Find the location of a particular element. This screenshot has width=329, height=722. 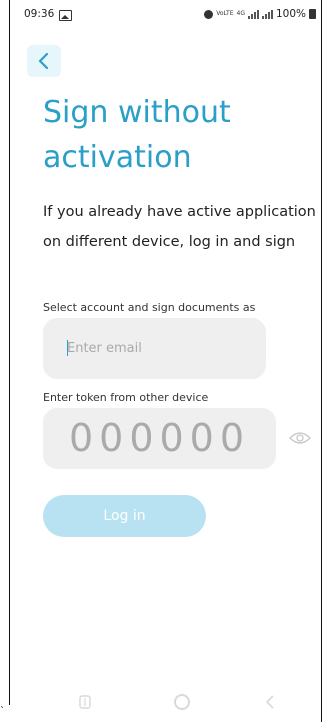

recents-icon is located at coordinates (85, 702).